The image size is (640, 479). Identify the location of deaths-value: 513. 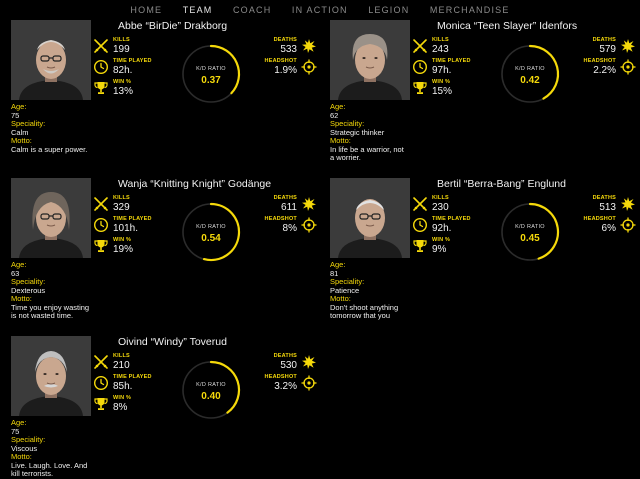
(607, 207).